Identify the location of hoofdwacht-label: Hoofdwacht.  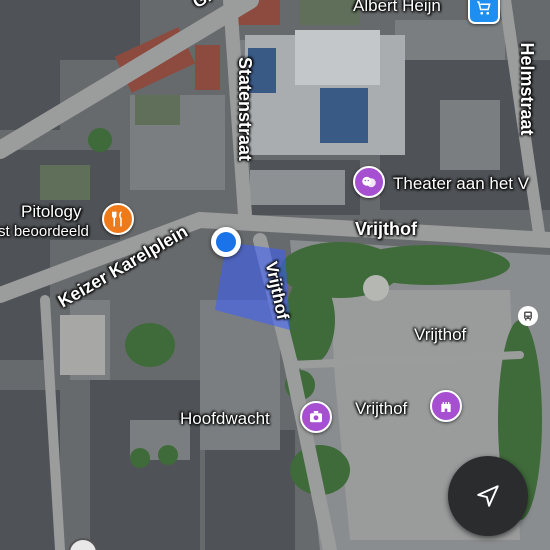
(225, 418).